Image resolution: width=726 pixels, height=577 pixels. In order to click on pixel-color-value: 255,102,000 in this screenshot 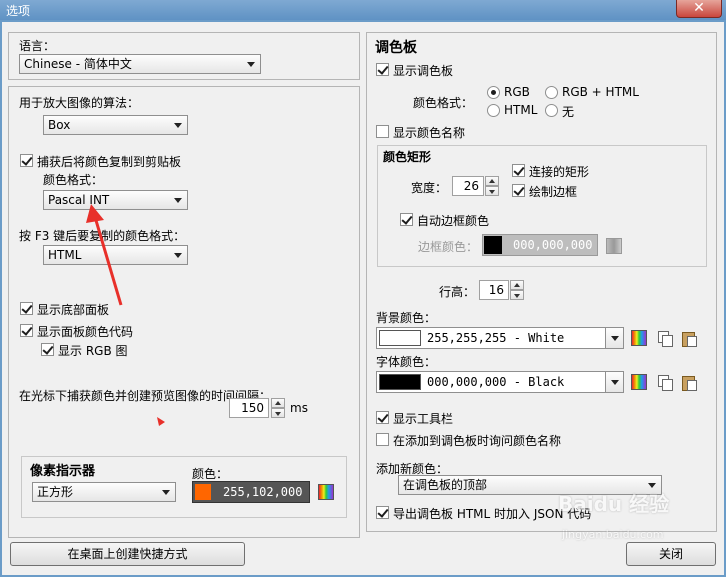, I will do `click(263, 492)`.